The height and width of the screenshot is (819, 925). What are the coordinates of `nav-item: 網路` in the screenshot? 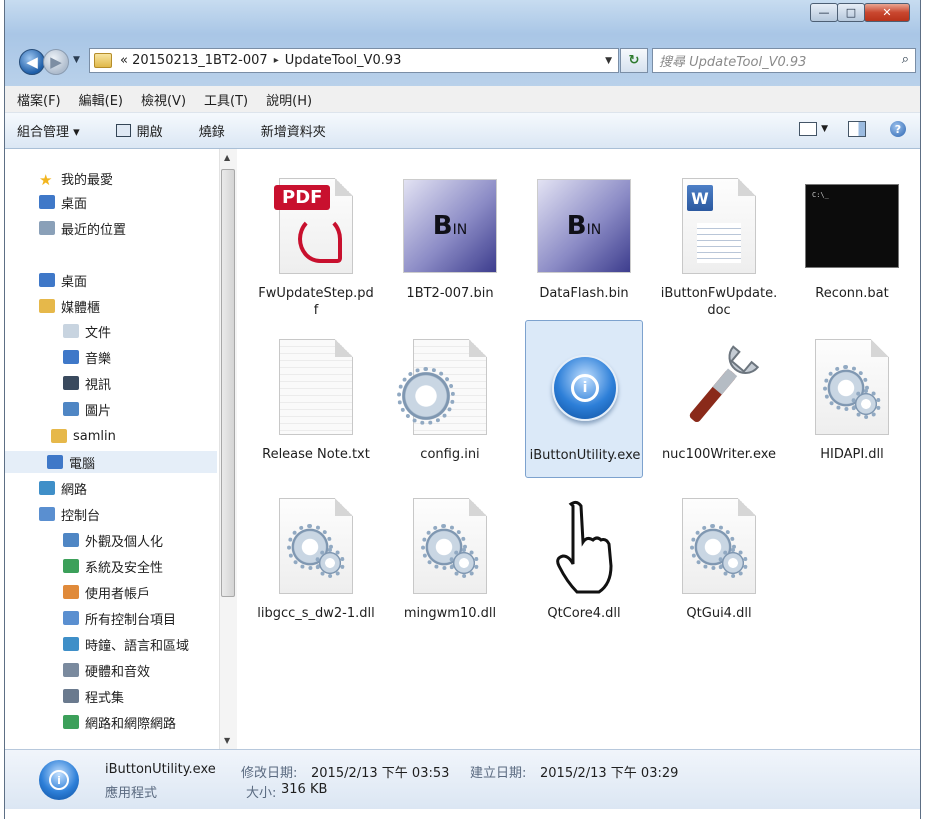 It's located at (63, 488).